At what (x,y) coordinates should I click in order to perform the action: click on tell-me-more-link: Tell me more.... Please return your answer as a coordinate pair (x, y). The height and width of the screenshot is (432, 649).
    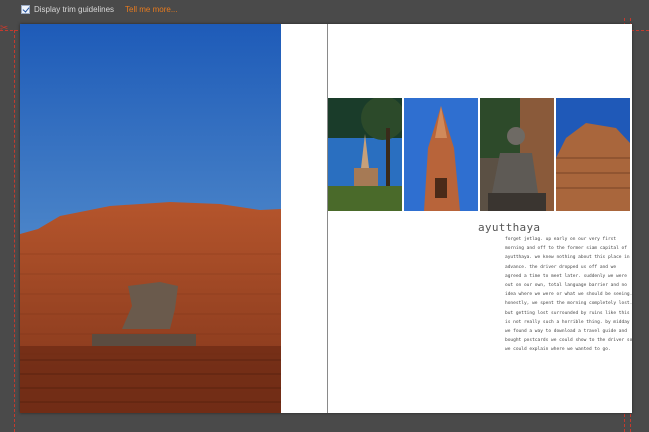
    Looking at the image, I should click on (151, 9).